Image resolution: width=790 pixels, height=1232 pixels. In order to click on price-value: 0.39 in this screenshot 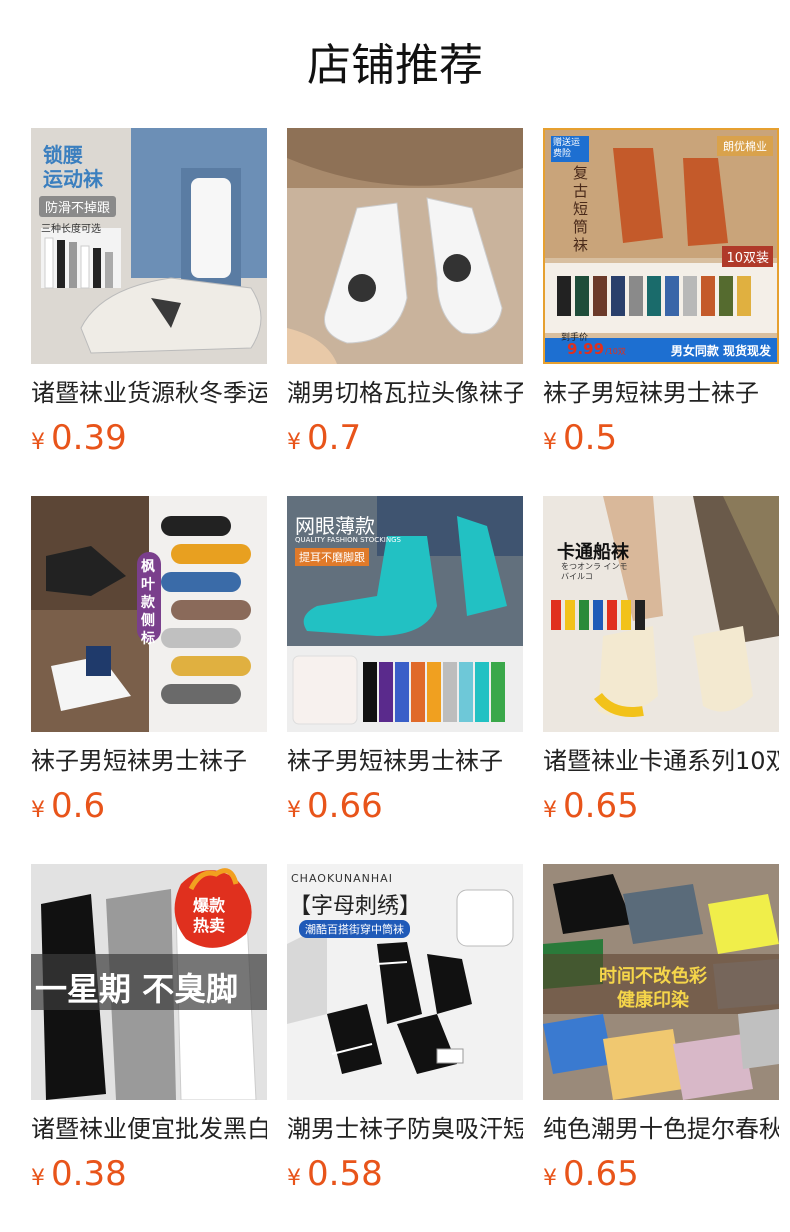, I will do `click(89, 438)`.